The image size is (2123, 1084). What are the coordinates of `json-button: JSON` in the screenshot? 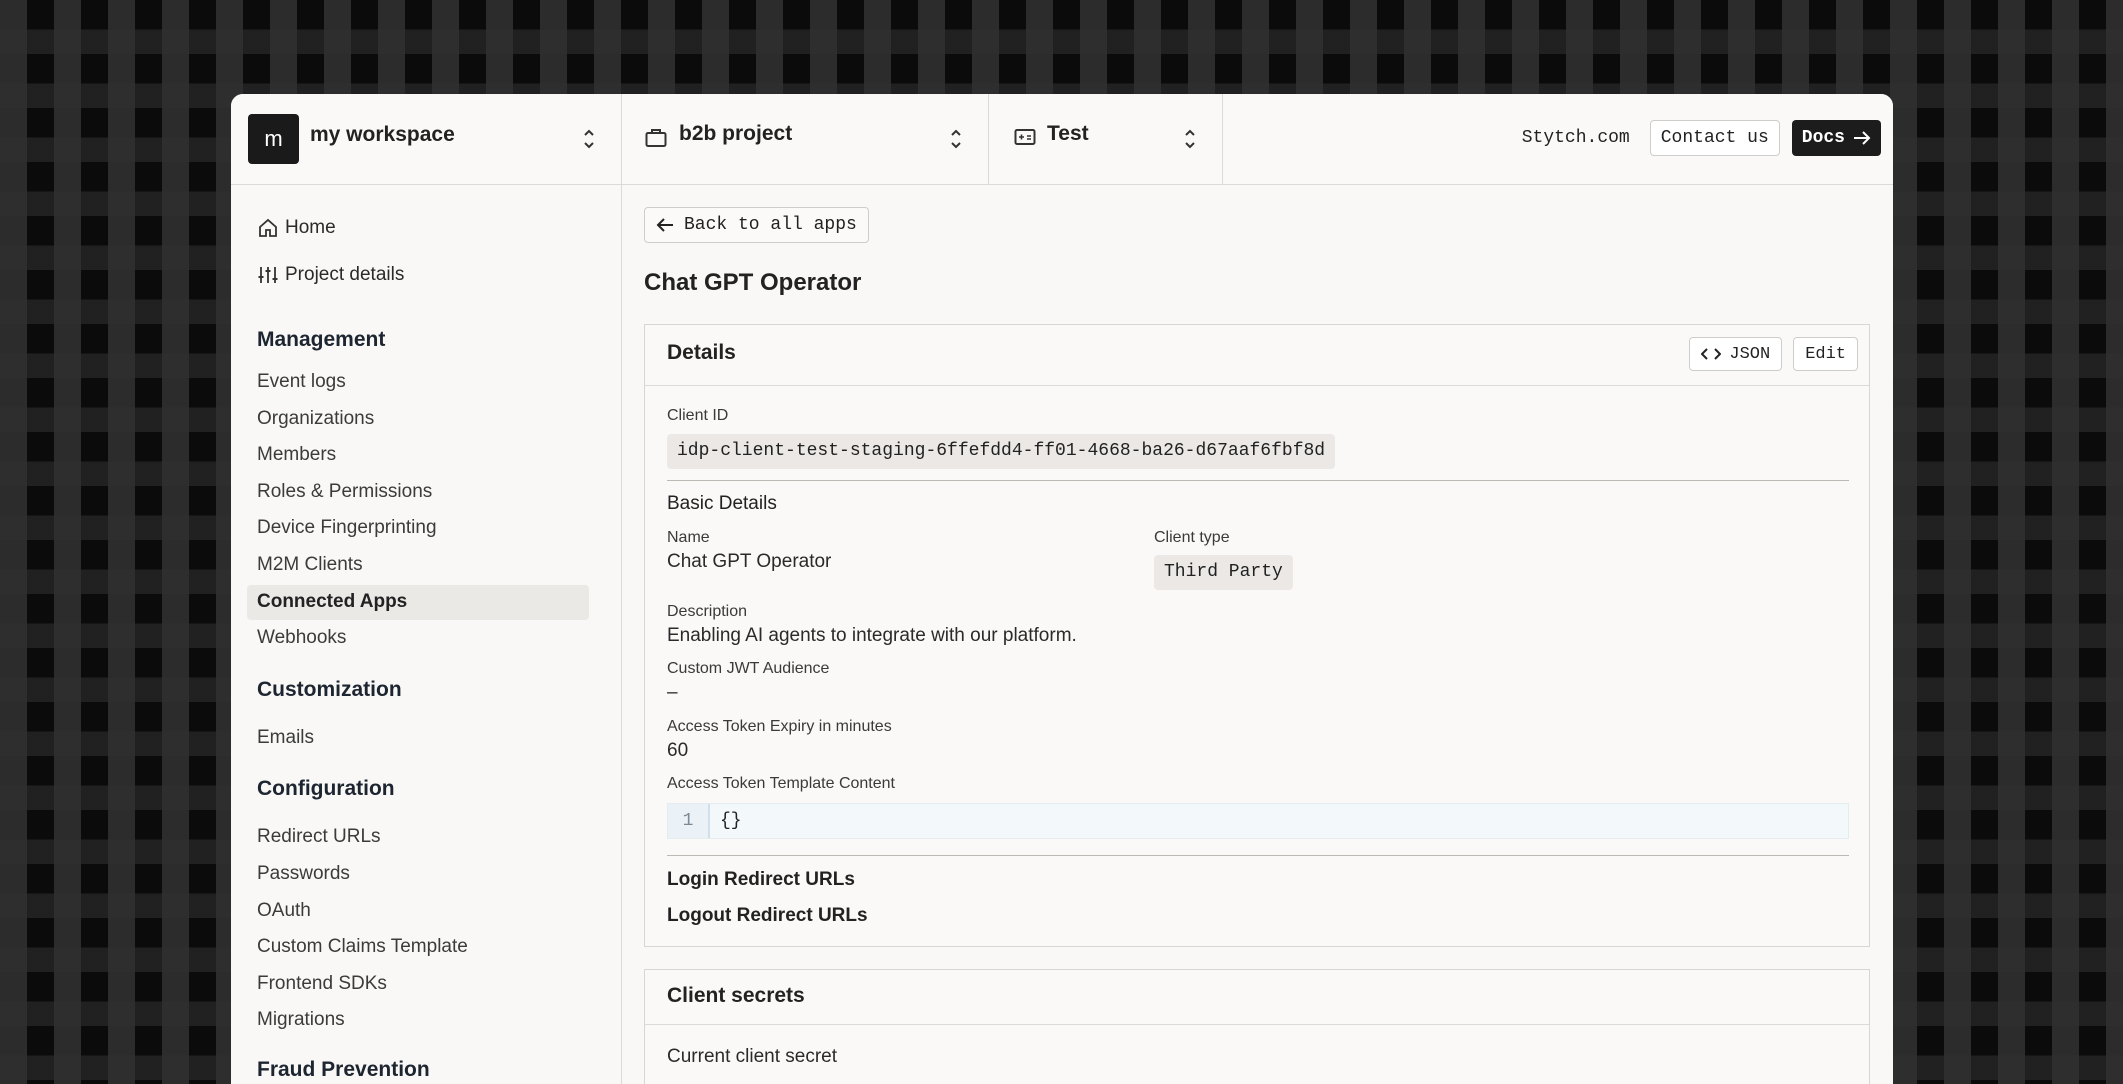 It's located at (1736, 354).